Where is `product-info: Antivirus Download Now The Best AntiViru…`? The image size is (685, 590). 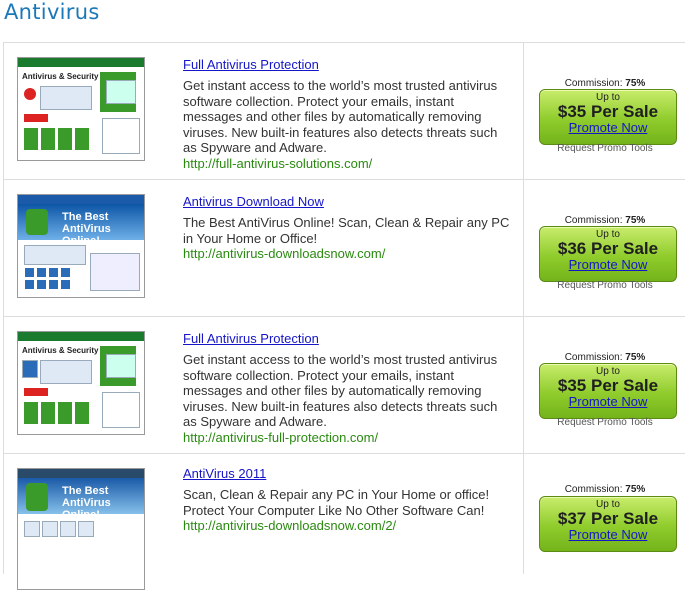
product-info: Antivirus Download Now The Best AntiViru… is located at coordinates (348, 228).